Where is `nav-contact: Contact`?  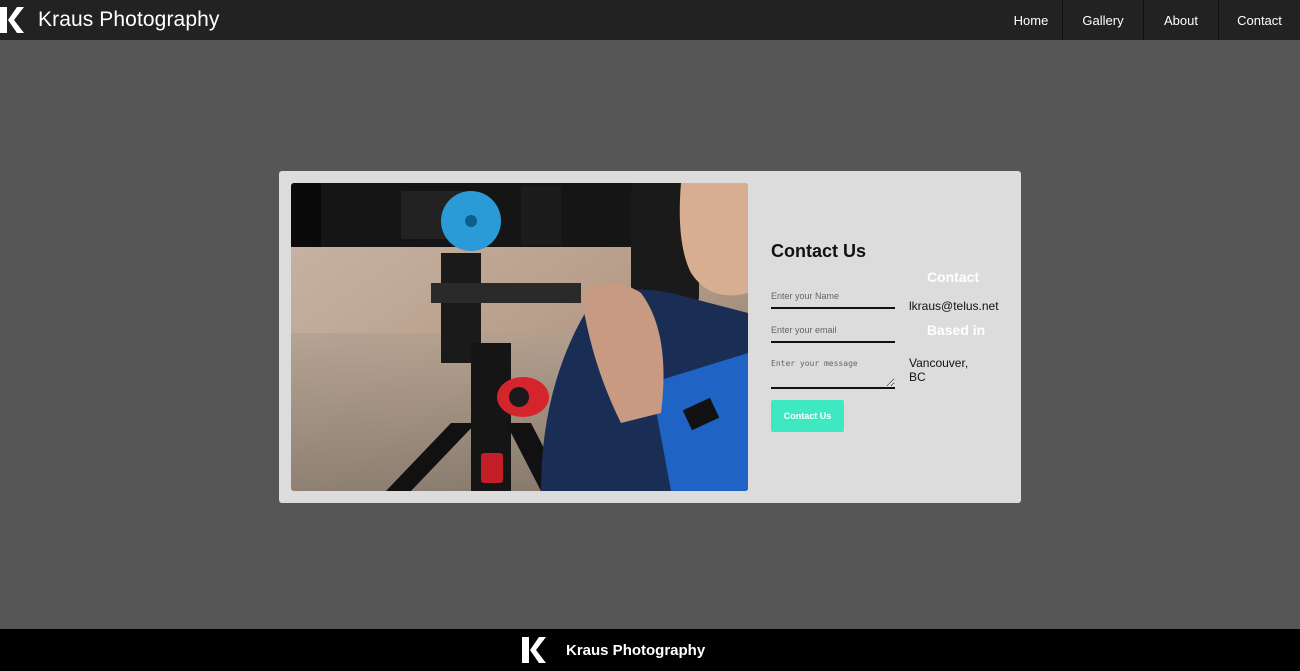 nav-contact: Contact is located at coordinates (1259, 20).